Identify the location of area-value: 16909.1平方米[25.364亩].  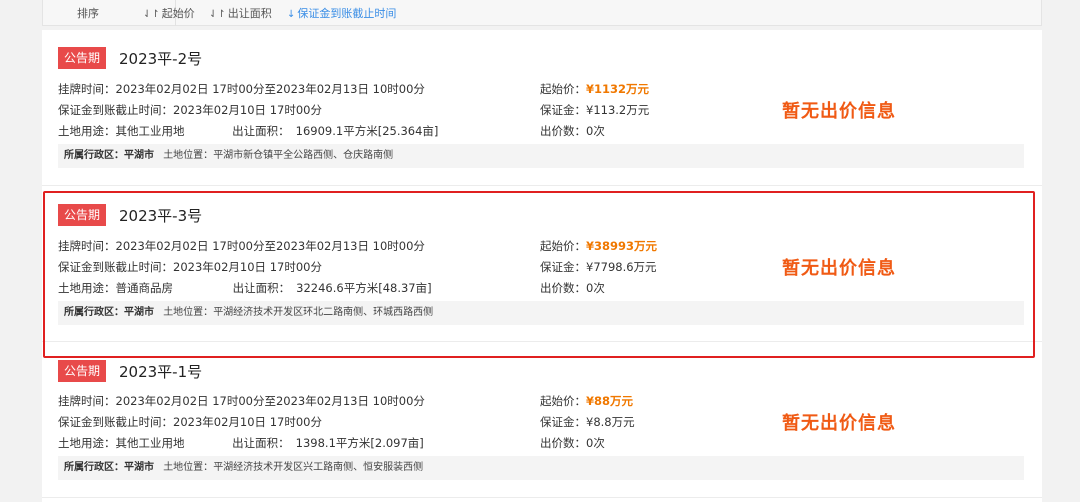
(367, 131).